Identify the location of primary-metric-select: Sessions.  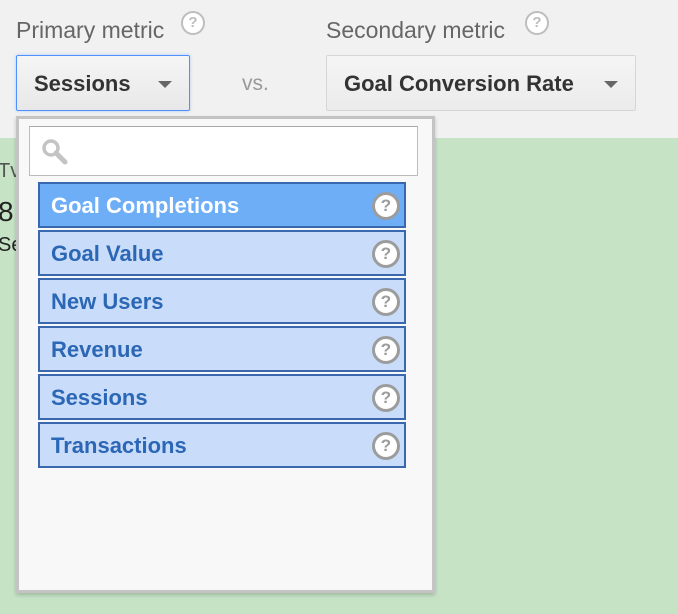
(103, 83).